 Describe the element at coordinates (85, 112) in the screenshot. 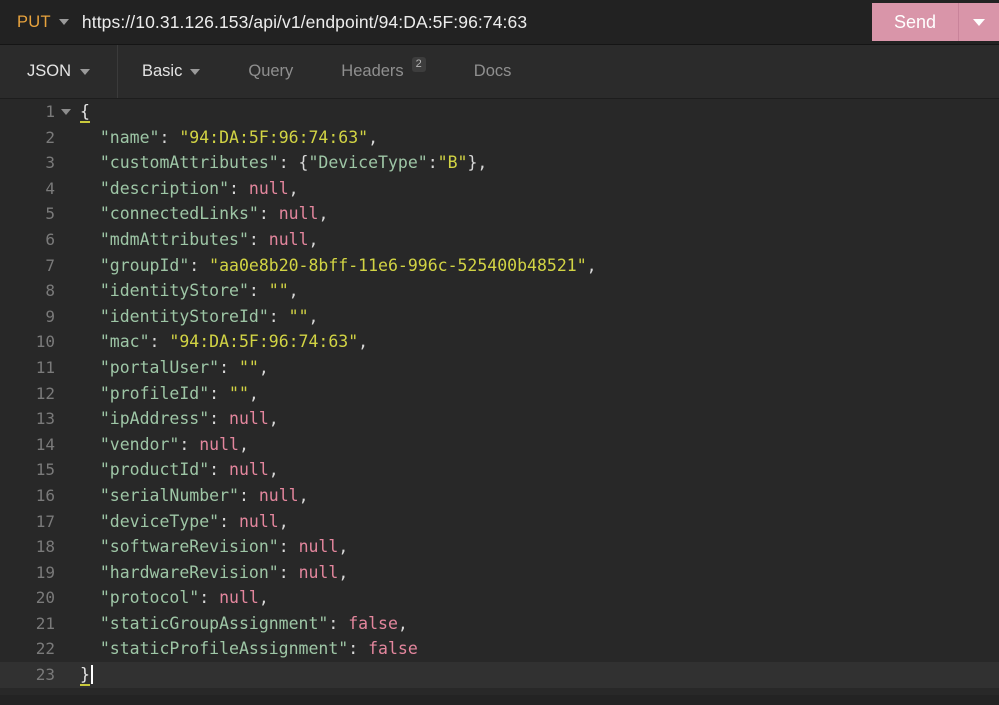

I see `code-token: {` at that location.